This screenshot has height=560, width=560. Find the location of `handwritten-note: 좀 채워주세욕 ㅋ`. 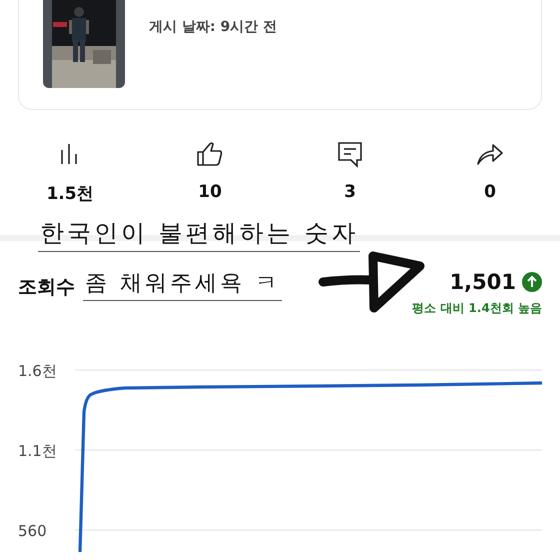

handwritten-note: 좀 채워주세욕 ㅋ is located at coordinates (182, 284).